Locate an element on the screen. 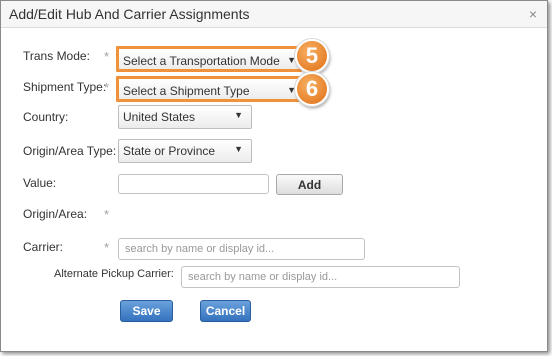 The image size is (552, 356). origin-area-required-icon: * is located at coordinates (107, 214).